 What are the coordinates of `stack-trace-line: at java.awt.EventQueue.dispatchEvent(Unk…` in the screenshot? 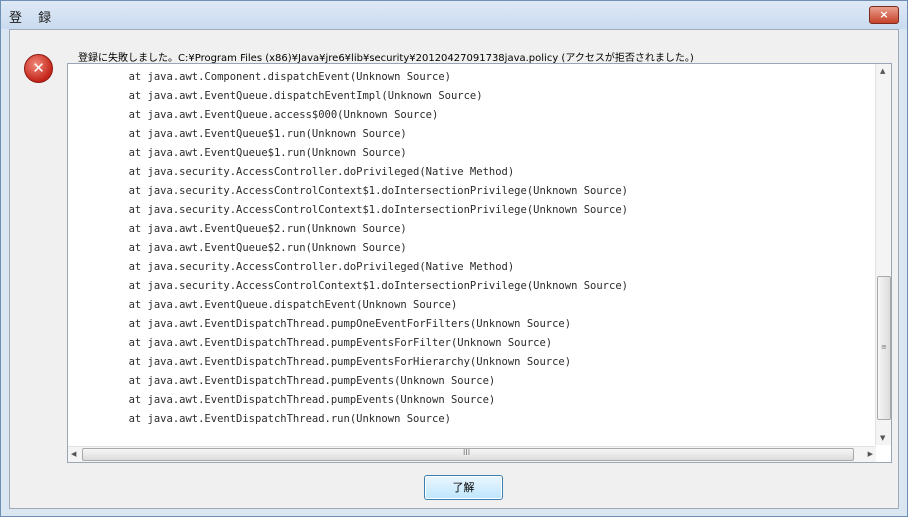 It's located at (268, 305).